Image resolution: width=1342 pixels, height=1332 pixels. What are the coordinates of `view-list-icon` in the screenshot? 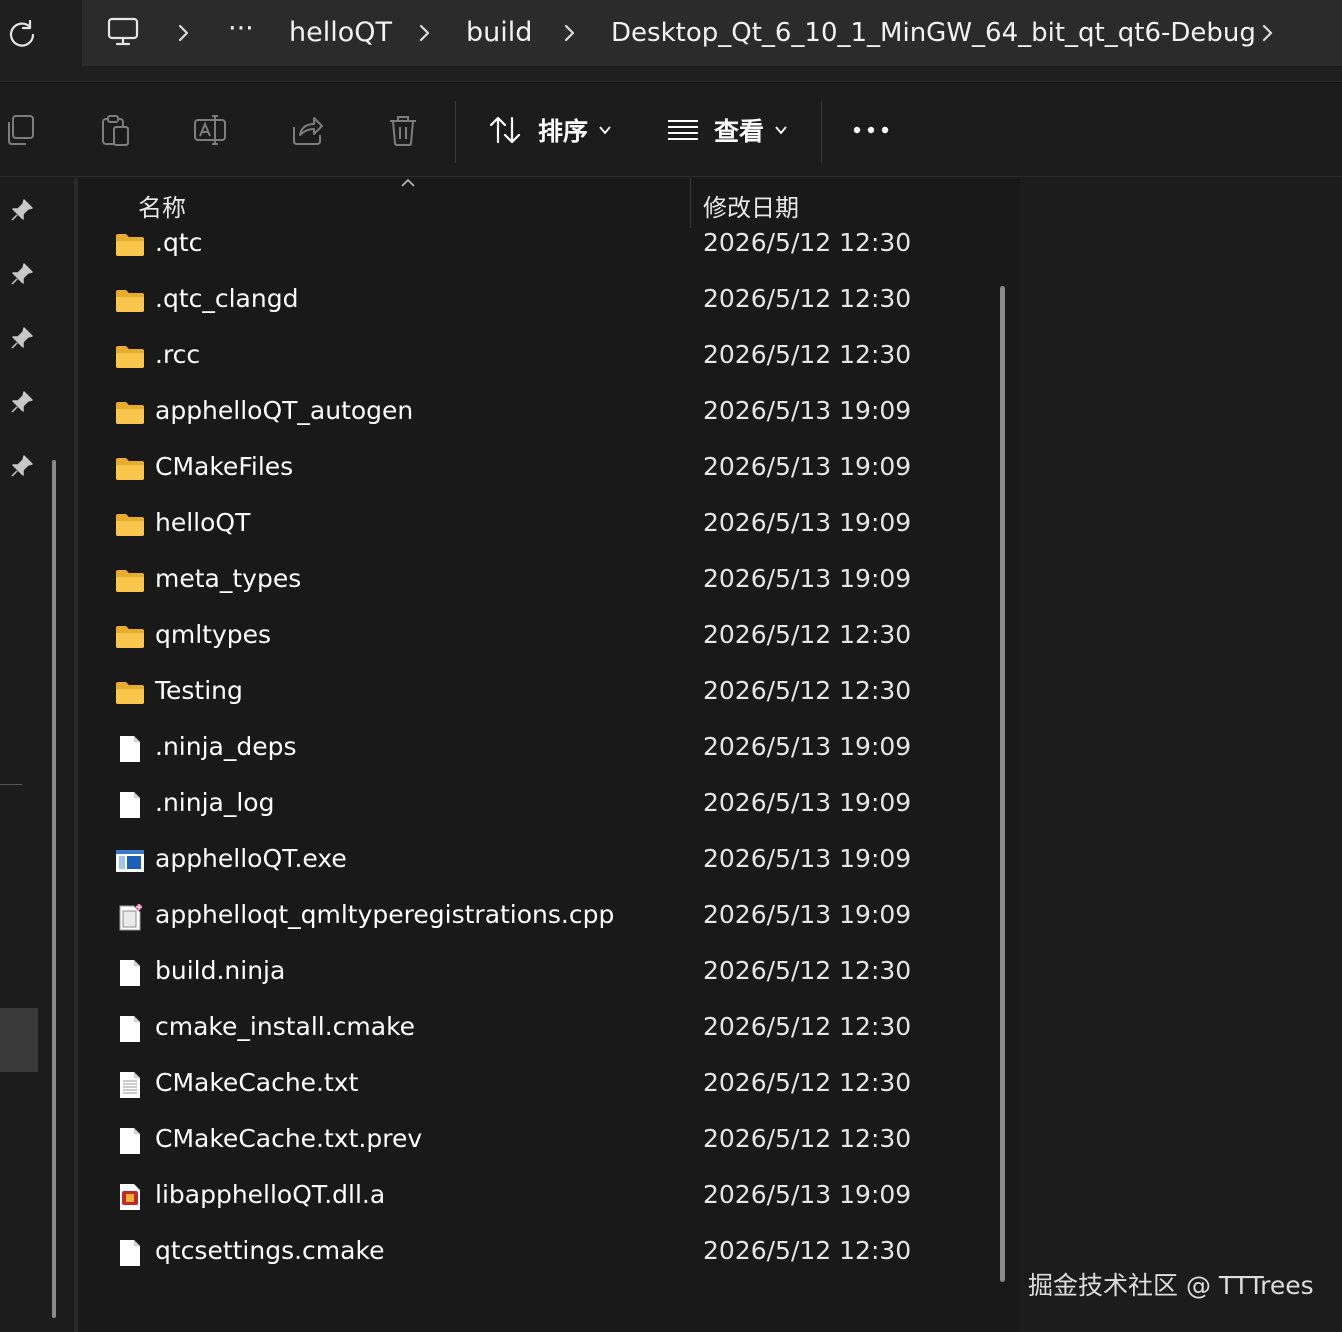 It's located at (683, 130).